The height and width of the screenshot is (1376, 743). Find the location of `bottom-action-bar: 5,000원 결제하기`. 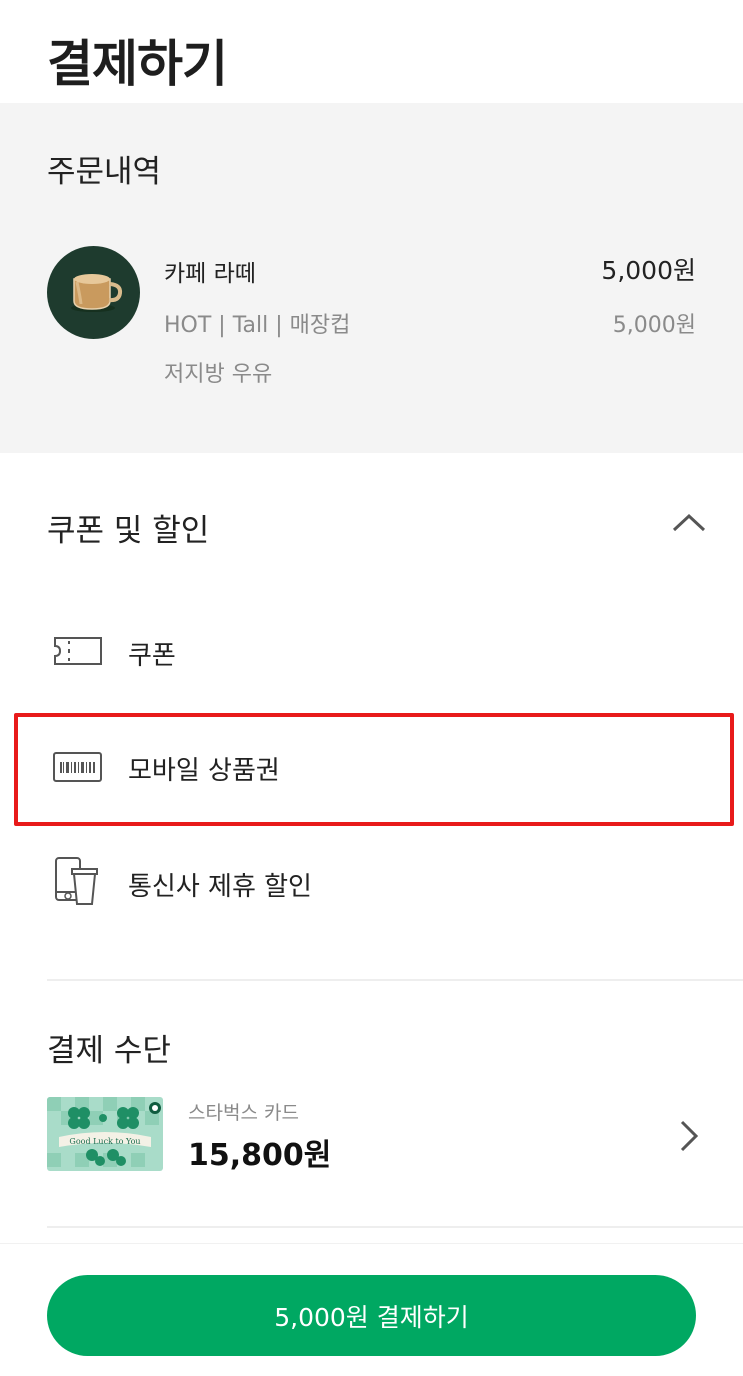

bottom-action-bar: 5,000원 결제하기 is located at coordinates (371, 1310).